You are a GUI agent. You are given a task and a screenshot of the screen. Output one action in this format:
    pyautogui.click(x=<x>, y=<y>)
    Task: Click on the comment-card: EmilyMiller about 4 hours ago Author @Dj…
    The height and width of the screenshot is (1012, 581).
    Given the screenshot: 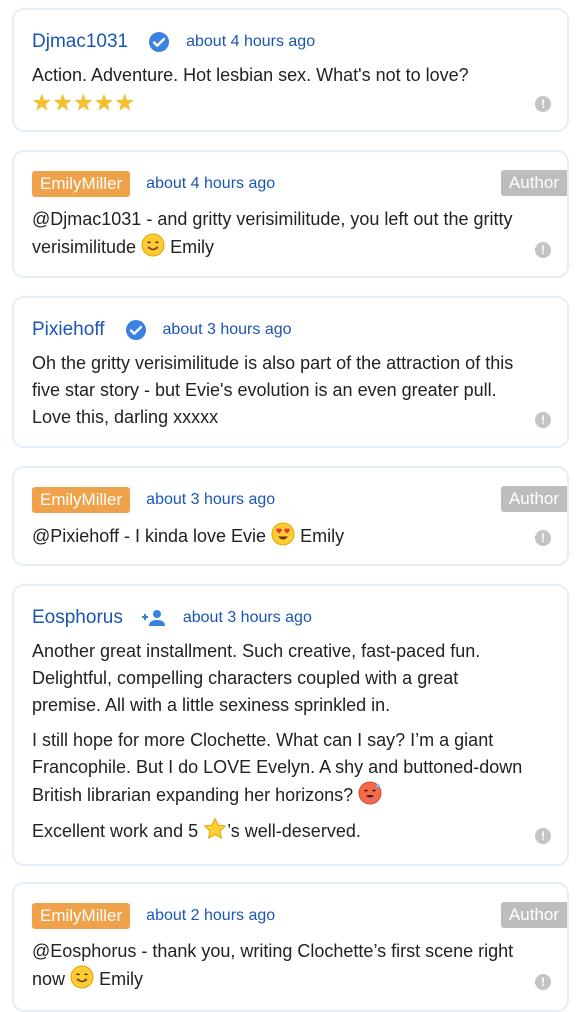 What is the action you would take?
    pyautogui.click(x=290, y=214)
    